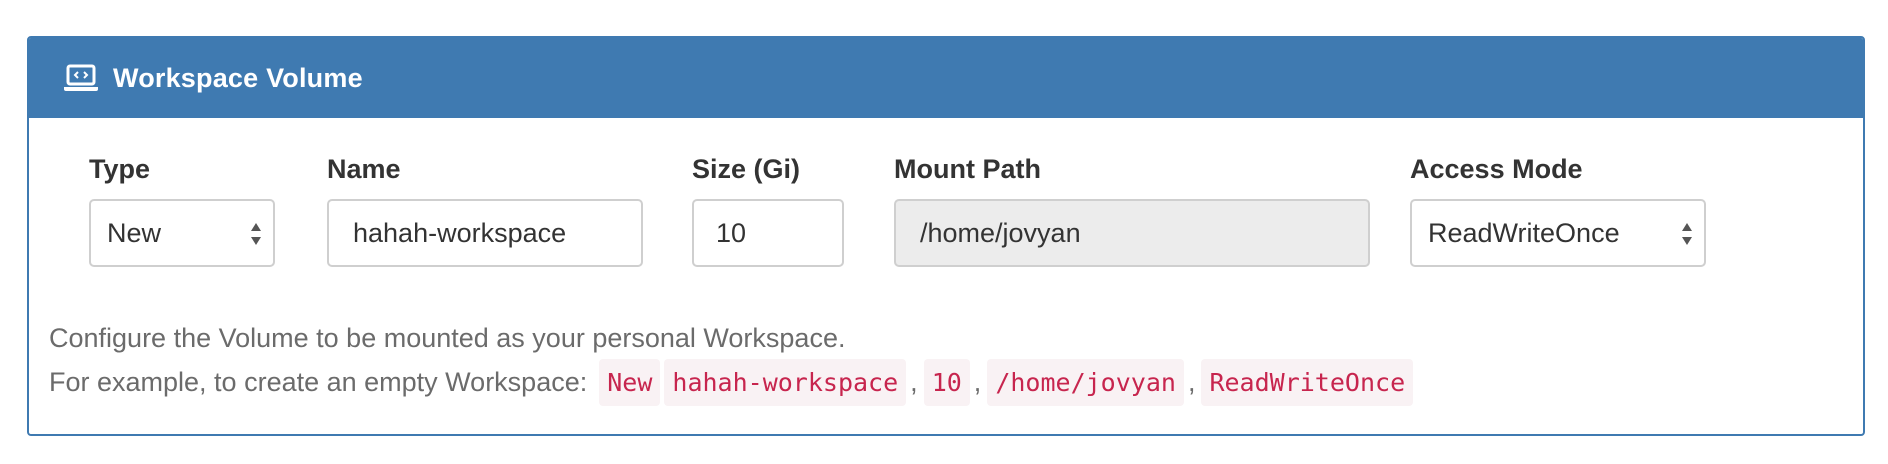 This screenshot has width=1888, height=464. What do you see at coordinates (1524, 232) in the screenshot?
I see `access-mode-select-value: ReadWriteOnce` at bounding box center [1524, 232].